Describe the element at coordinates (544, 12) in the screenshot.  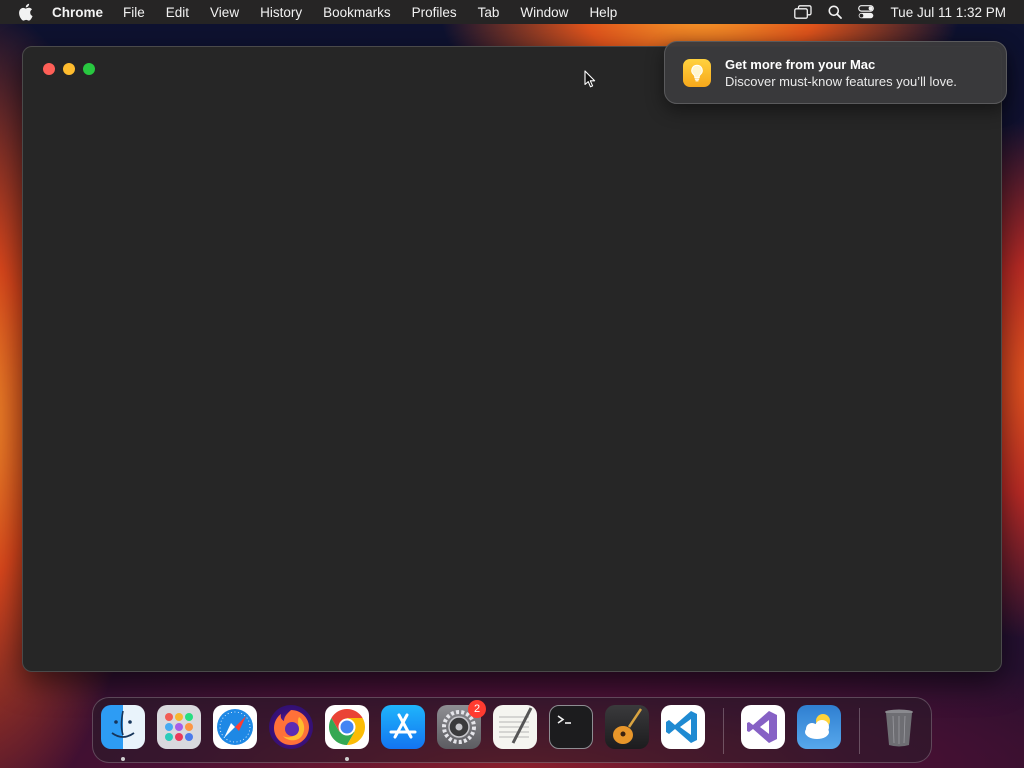
I see `menu-window: Window` at that location.